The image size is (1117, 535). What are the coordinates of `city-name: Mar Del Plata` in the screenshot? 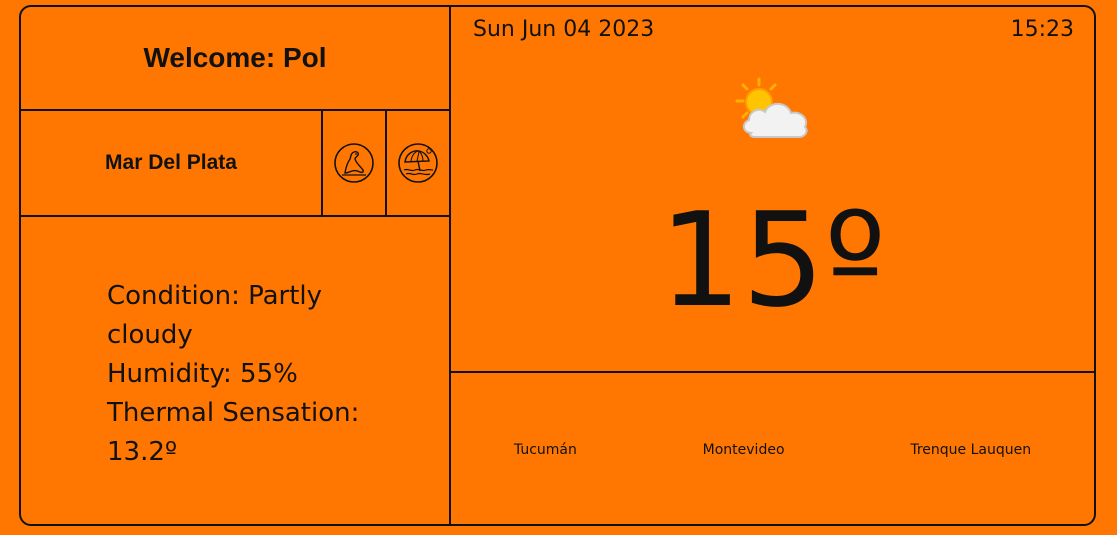 It's located at (172, 163).